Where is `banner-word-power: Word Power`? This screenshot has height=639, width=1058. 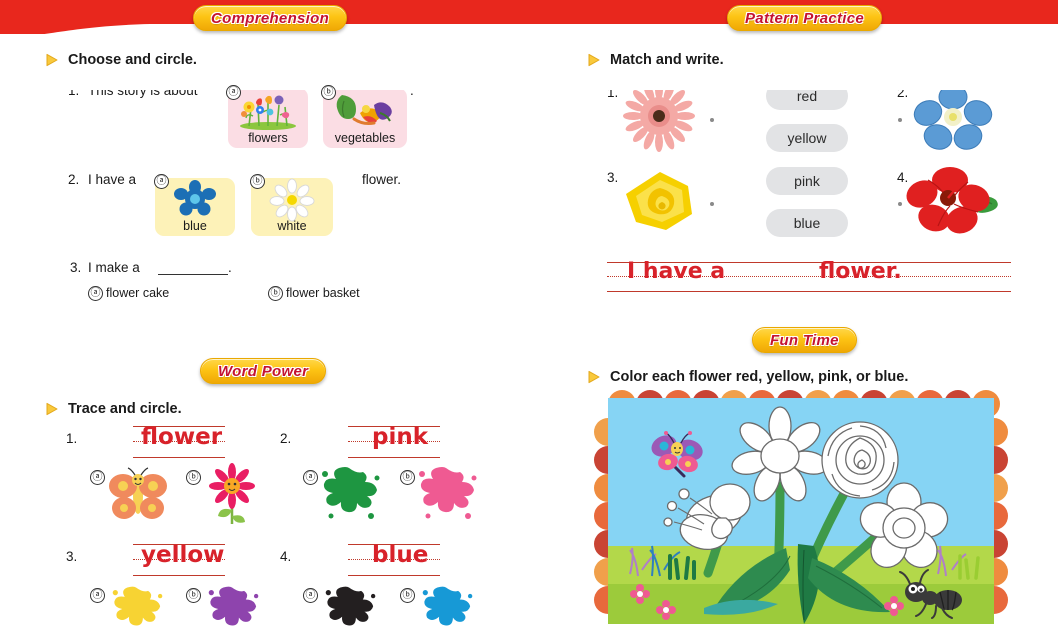
banner-word-power: Word Power is located at coordinates (263, 371).